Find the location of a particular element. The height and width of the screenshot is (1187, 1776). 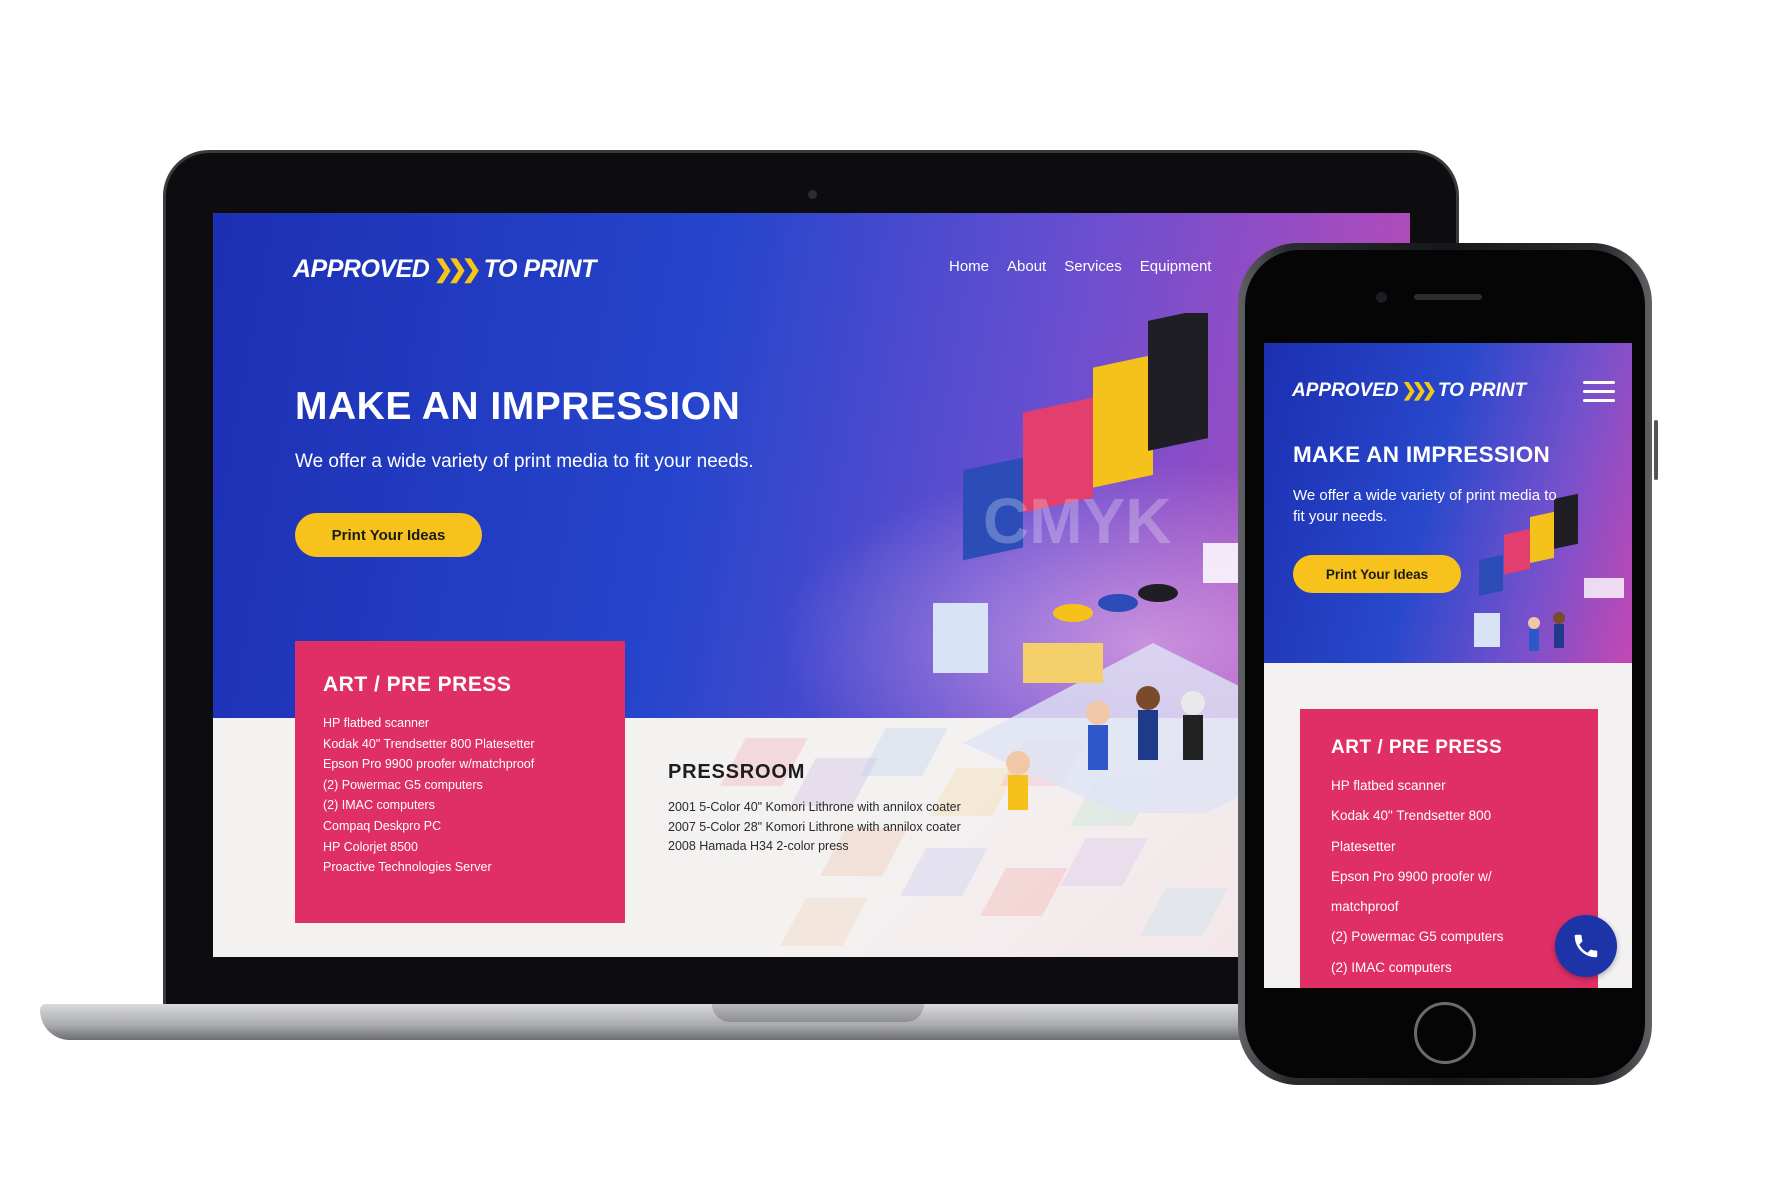

phone-side-button is located at coordinates (1656, 450).